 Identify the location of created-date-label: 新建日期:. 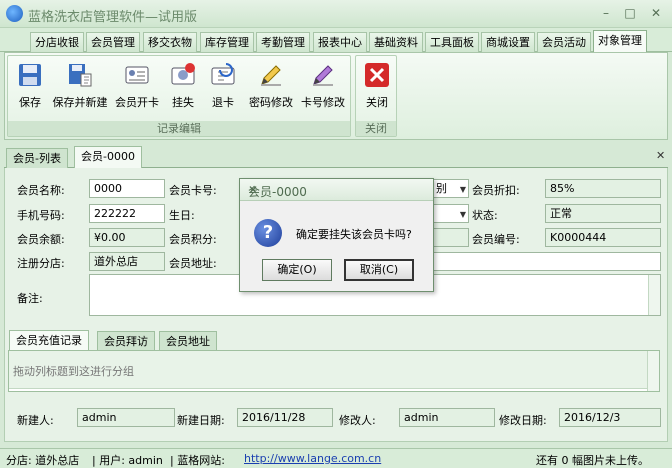
(201, 420).